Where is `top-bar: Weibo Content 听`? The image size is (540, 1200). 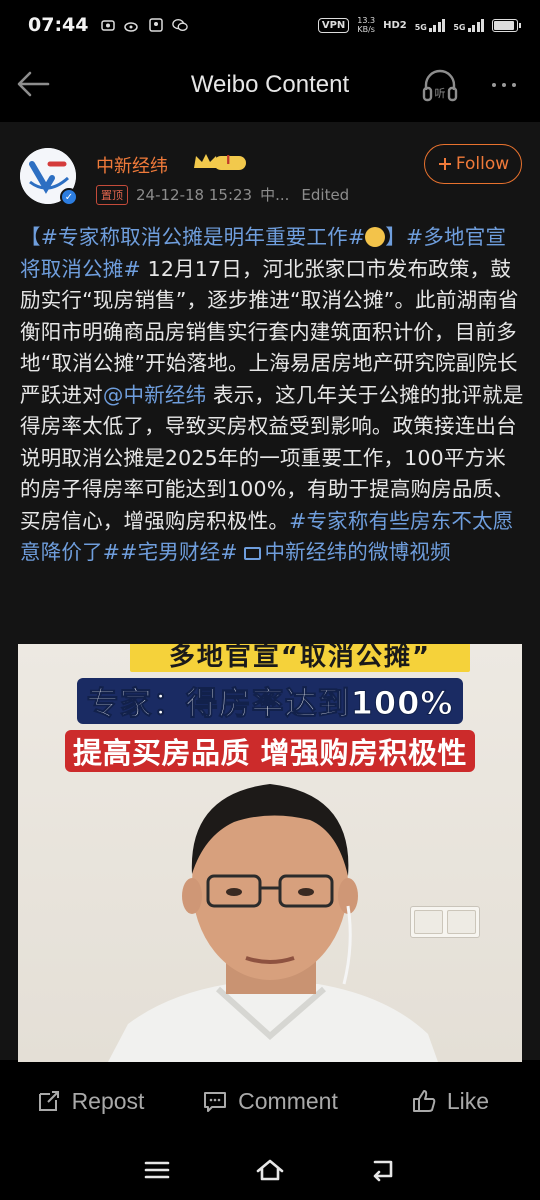 top-bar: Weibo Content 听 is located at coordinates (270, 85).